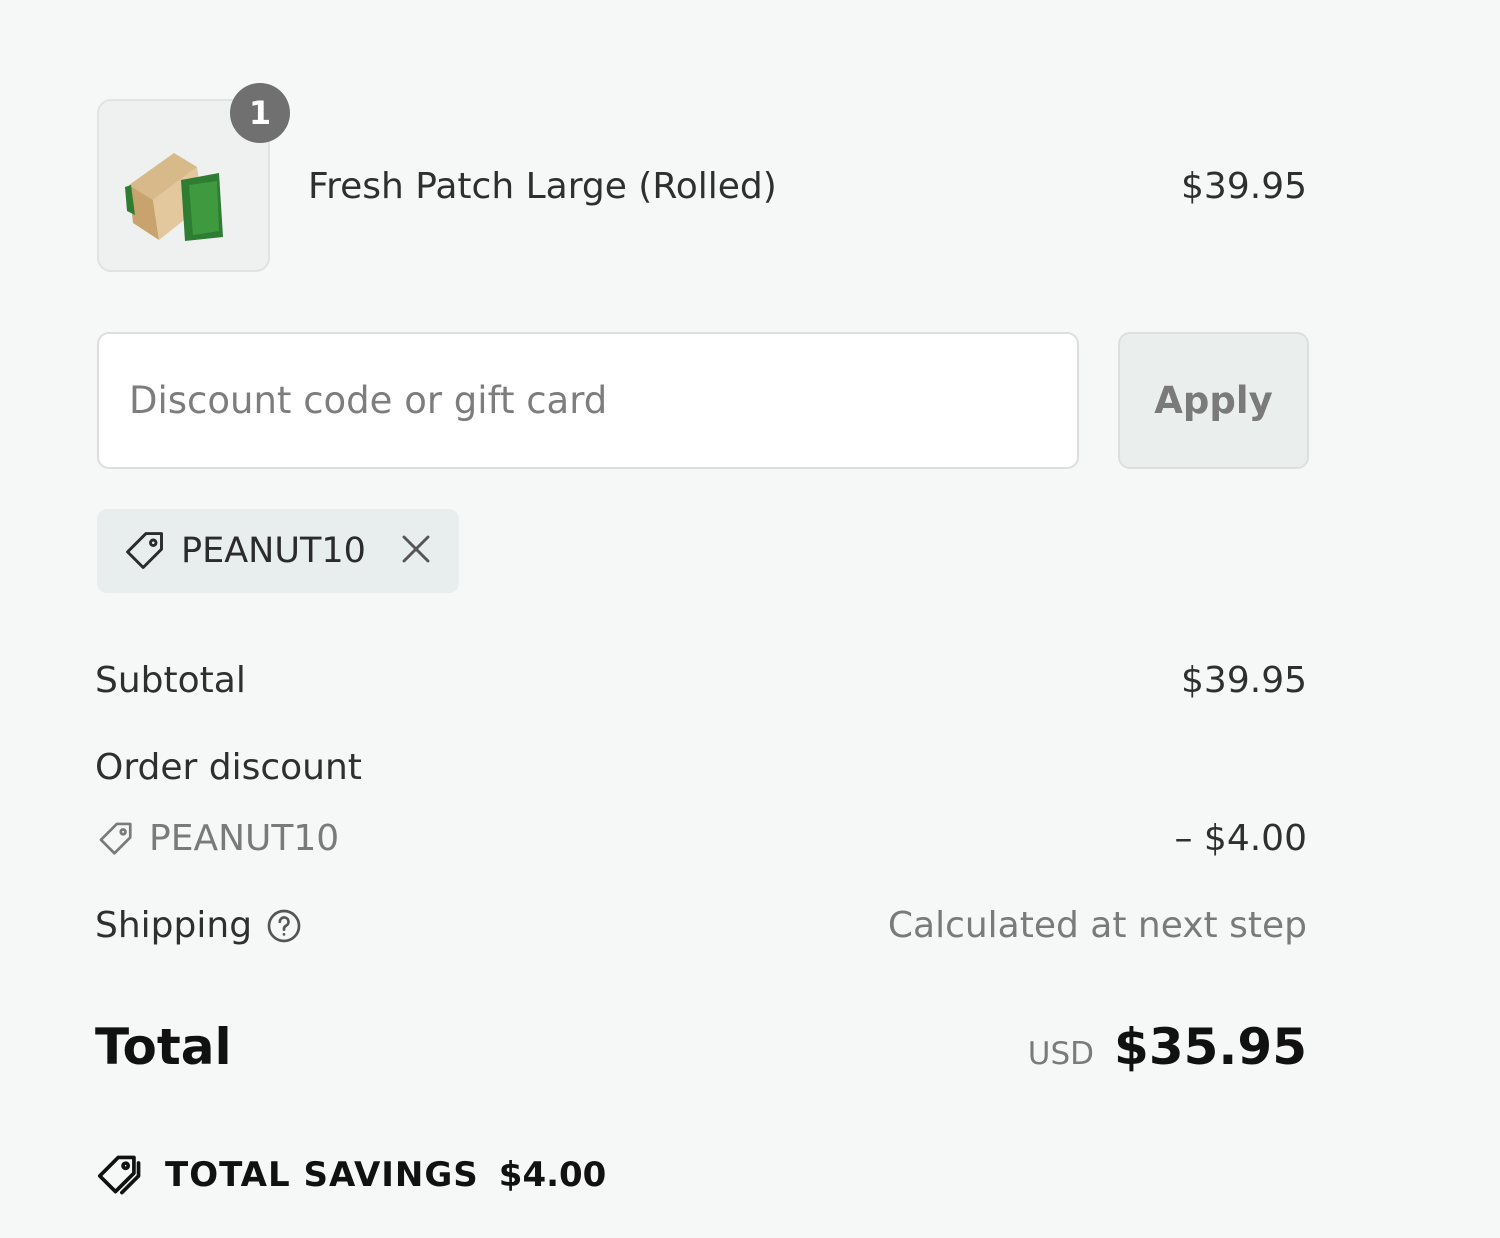 This screenshot has height=1238, width=1500. Describe the element at coordinates (244, 838) in the screenshot. I see `order-discount-code: PEANUT10` at that location.